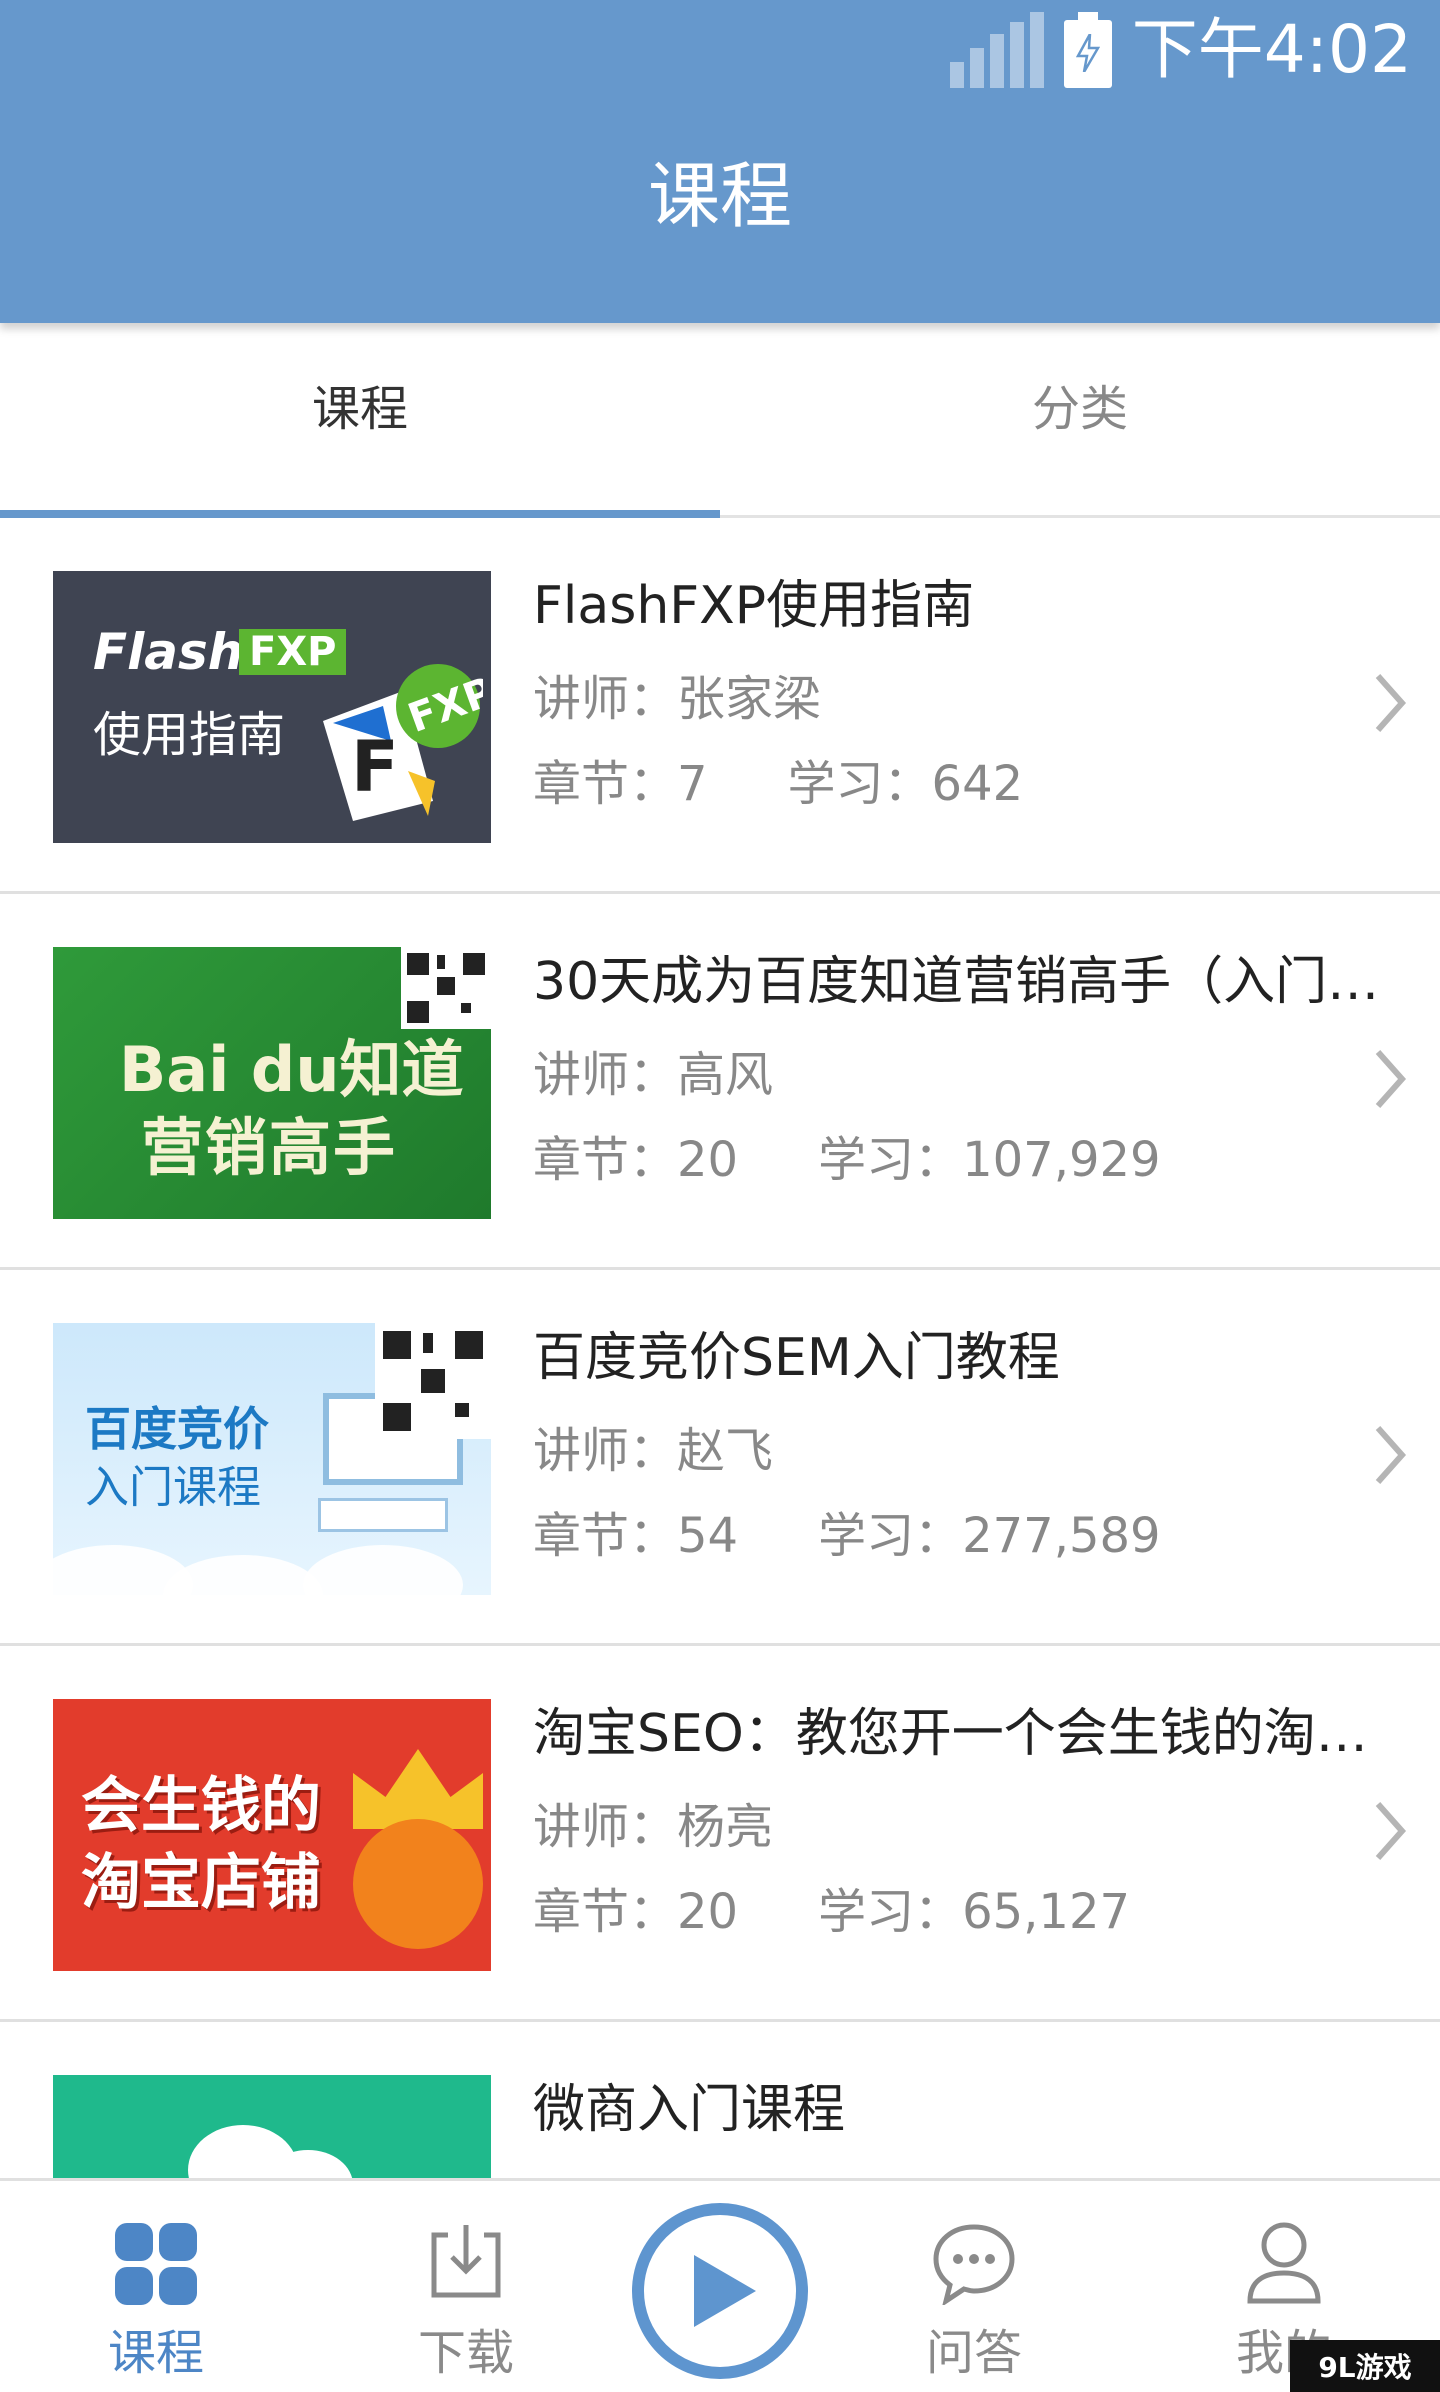 This screenshot has width=1440, height=2392. I want to click on download-icon, so click(466, 2261).